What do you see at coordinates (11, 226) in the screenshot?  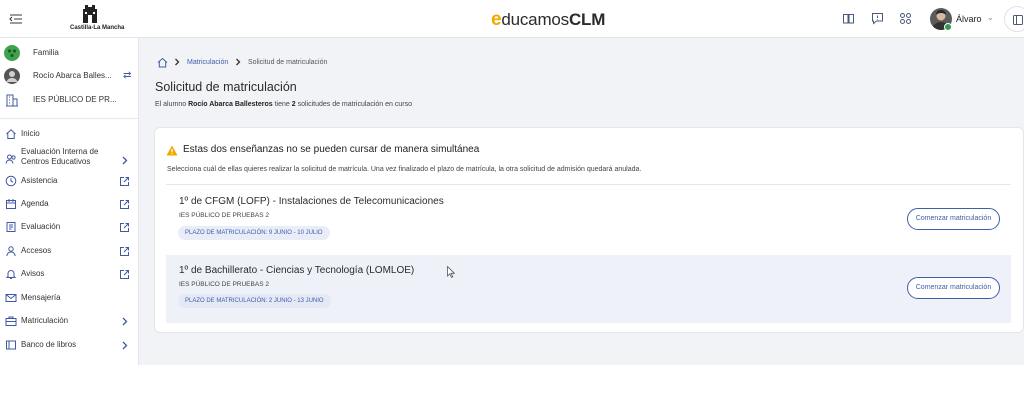 I see `document-icon` at bounding box center [11, 226].